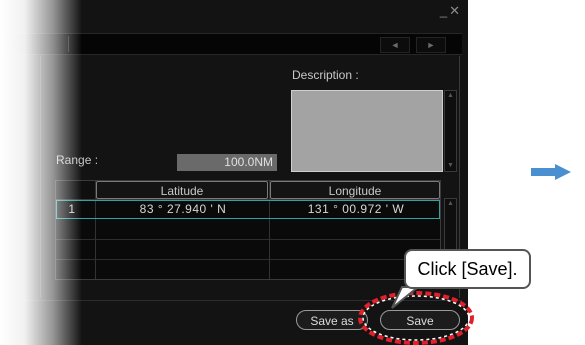 The height and width of the screenshot is (345, 585). Describe the element at coordinates (544, 172) in the screenshot. I see `arrow-shaft` at that location.